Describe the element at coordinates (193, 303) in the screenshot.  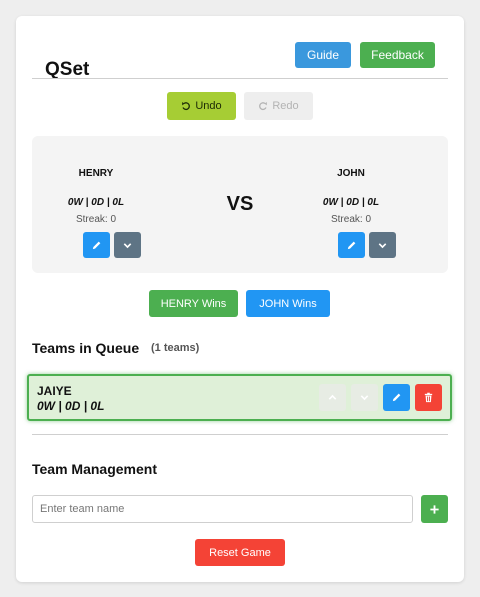
I see `left-team-wins-button: HENRY Wins` at that location.